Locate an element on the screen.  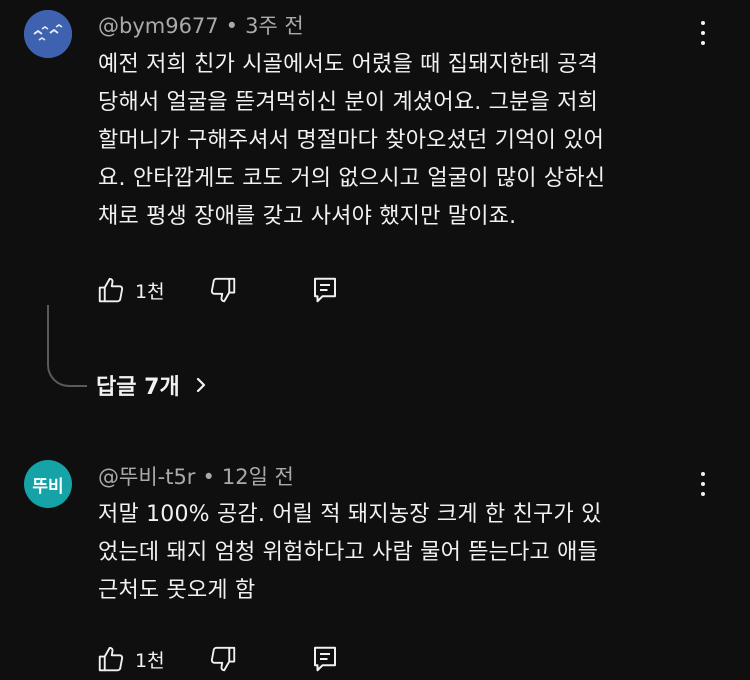
comment-meta: @bym9677 • 3주 전 is located at coordinates (201, 25).